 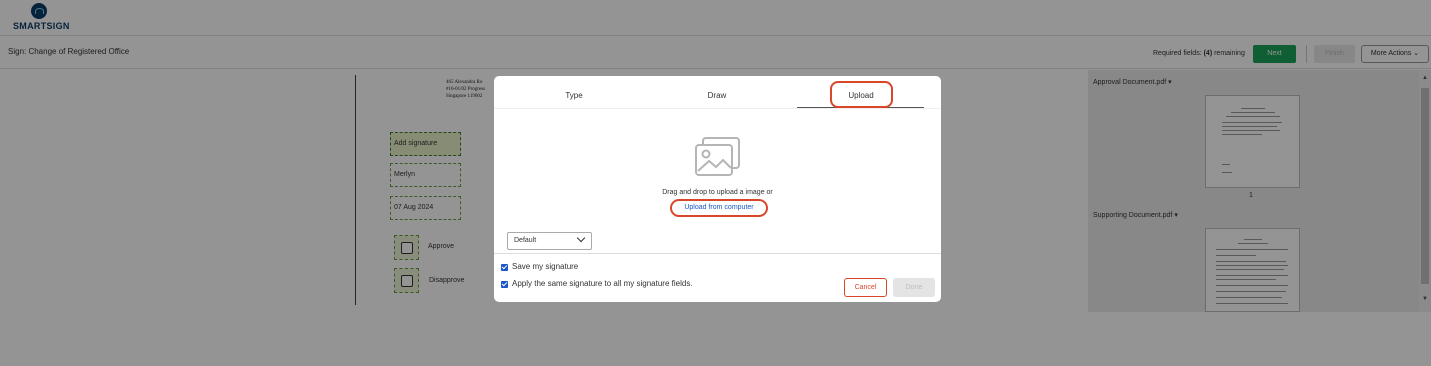 What do you see at coordinates (717, 92) in the screenshot?
I see `tab-draw: Draw` at bounding box center [717, 92].